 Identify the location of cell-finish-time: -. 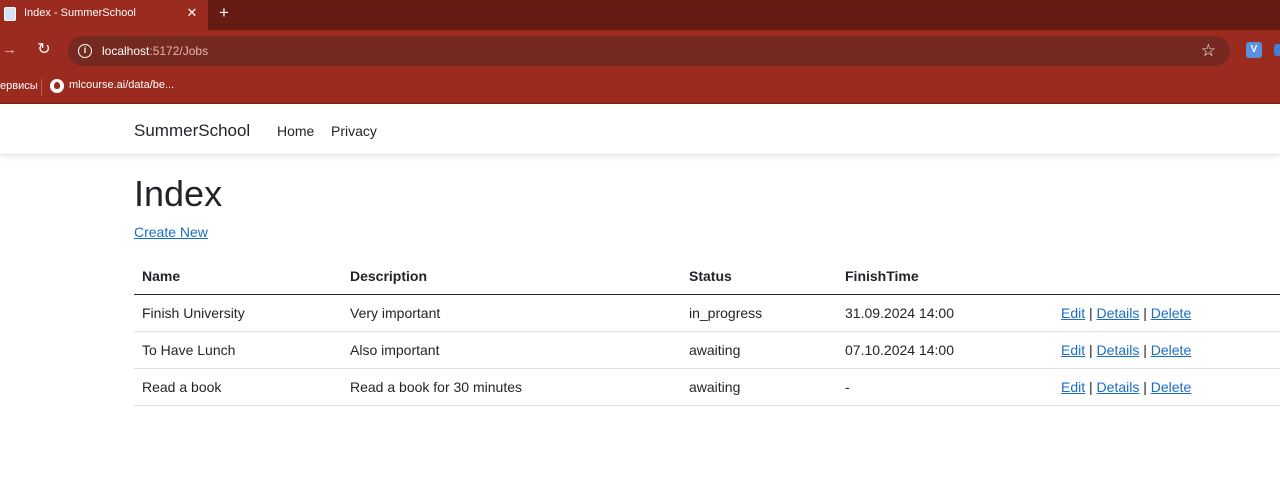
(945, 387).